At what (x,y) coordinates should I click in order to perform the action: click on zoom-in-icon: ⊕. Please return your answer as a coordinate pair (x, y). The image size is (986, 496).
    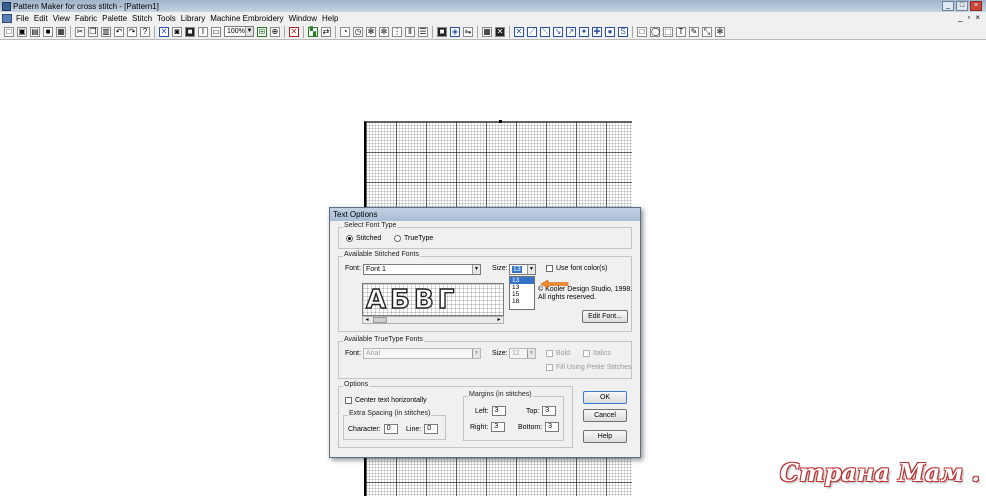
    Looking at the image, I should click on (275, 31).